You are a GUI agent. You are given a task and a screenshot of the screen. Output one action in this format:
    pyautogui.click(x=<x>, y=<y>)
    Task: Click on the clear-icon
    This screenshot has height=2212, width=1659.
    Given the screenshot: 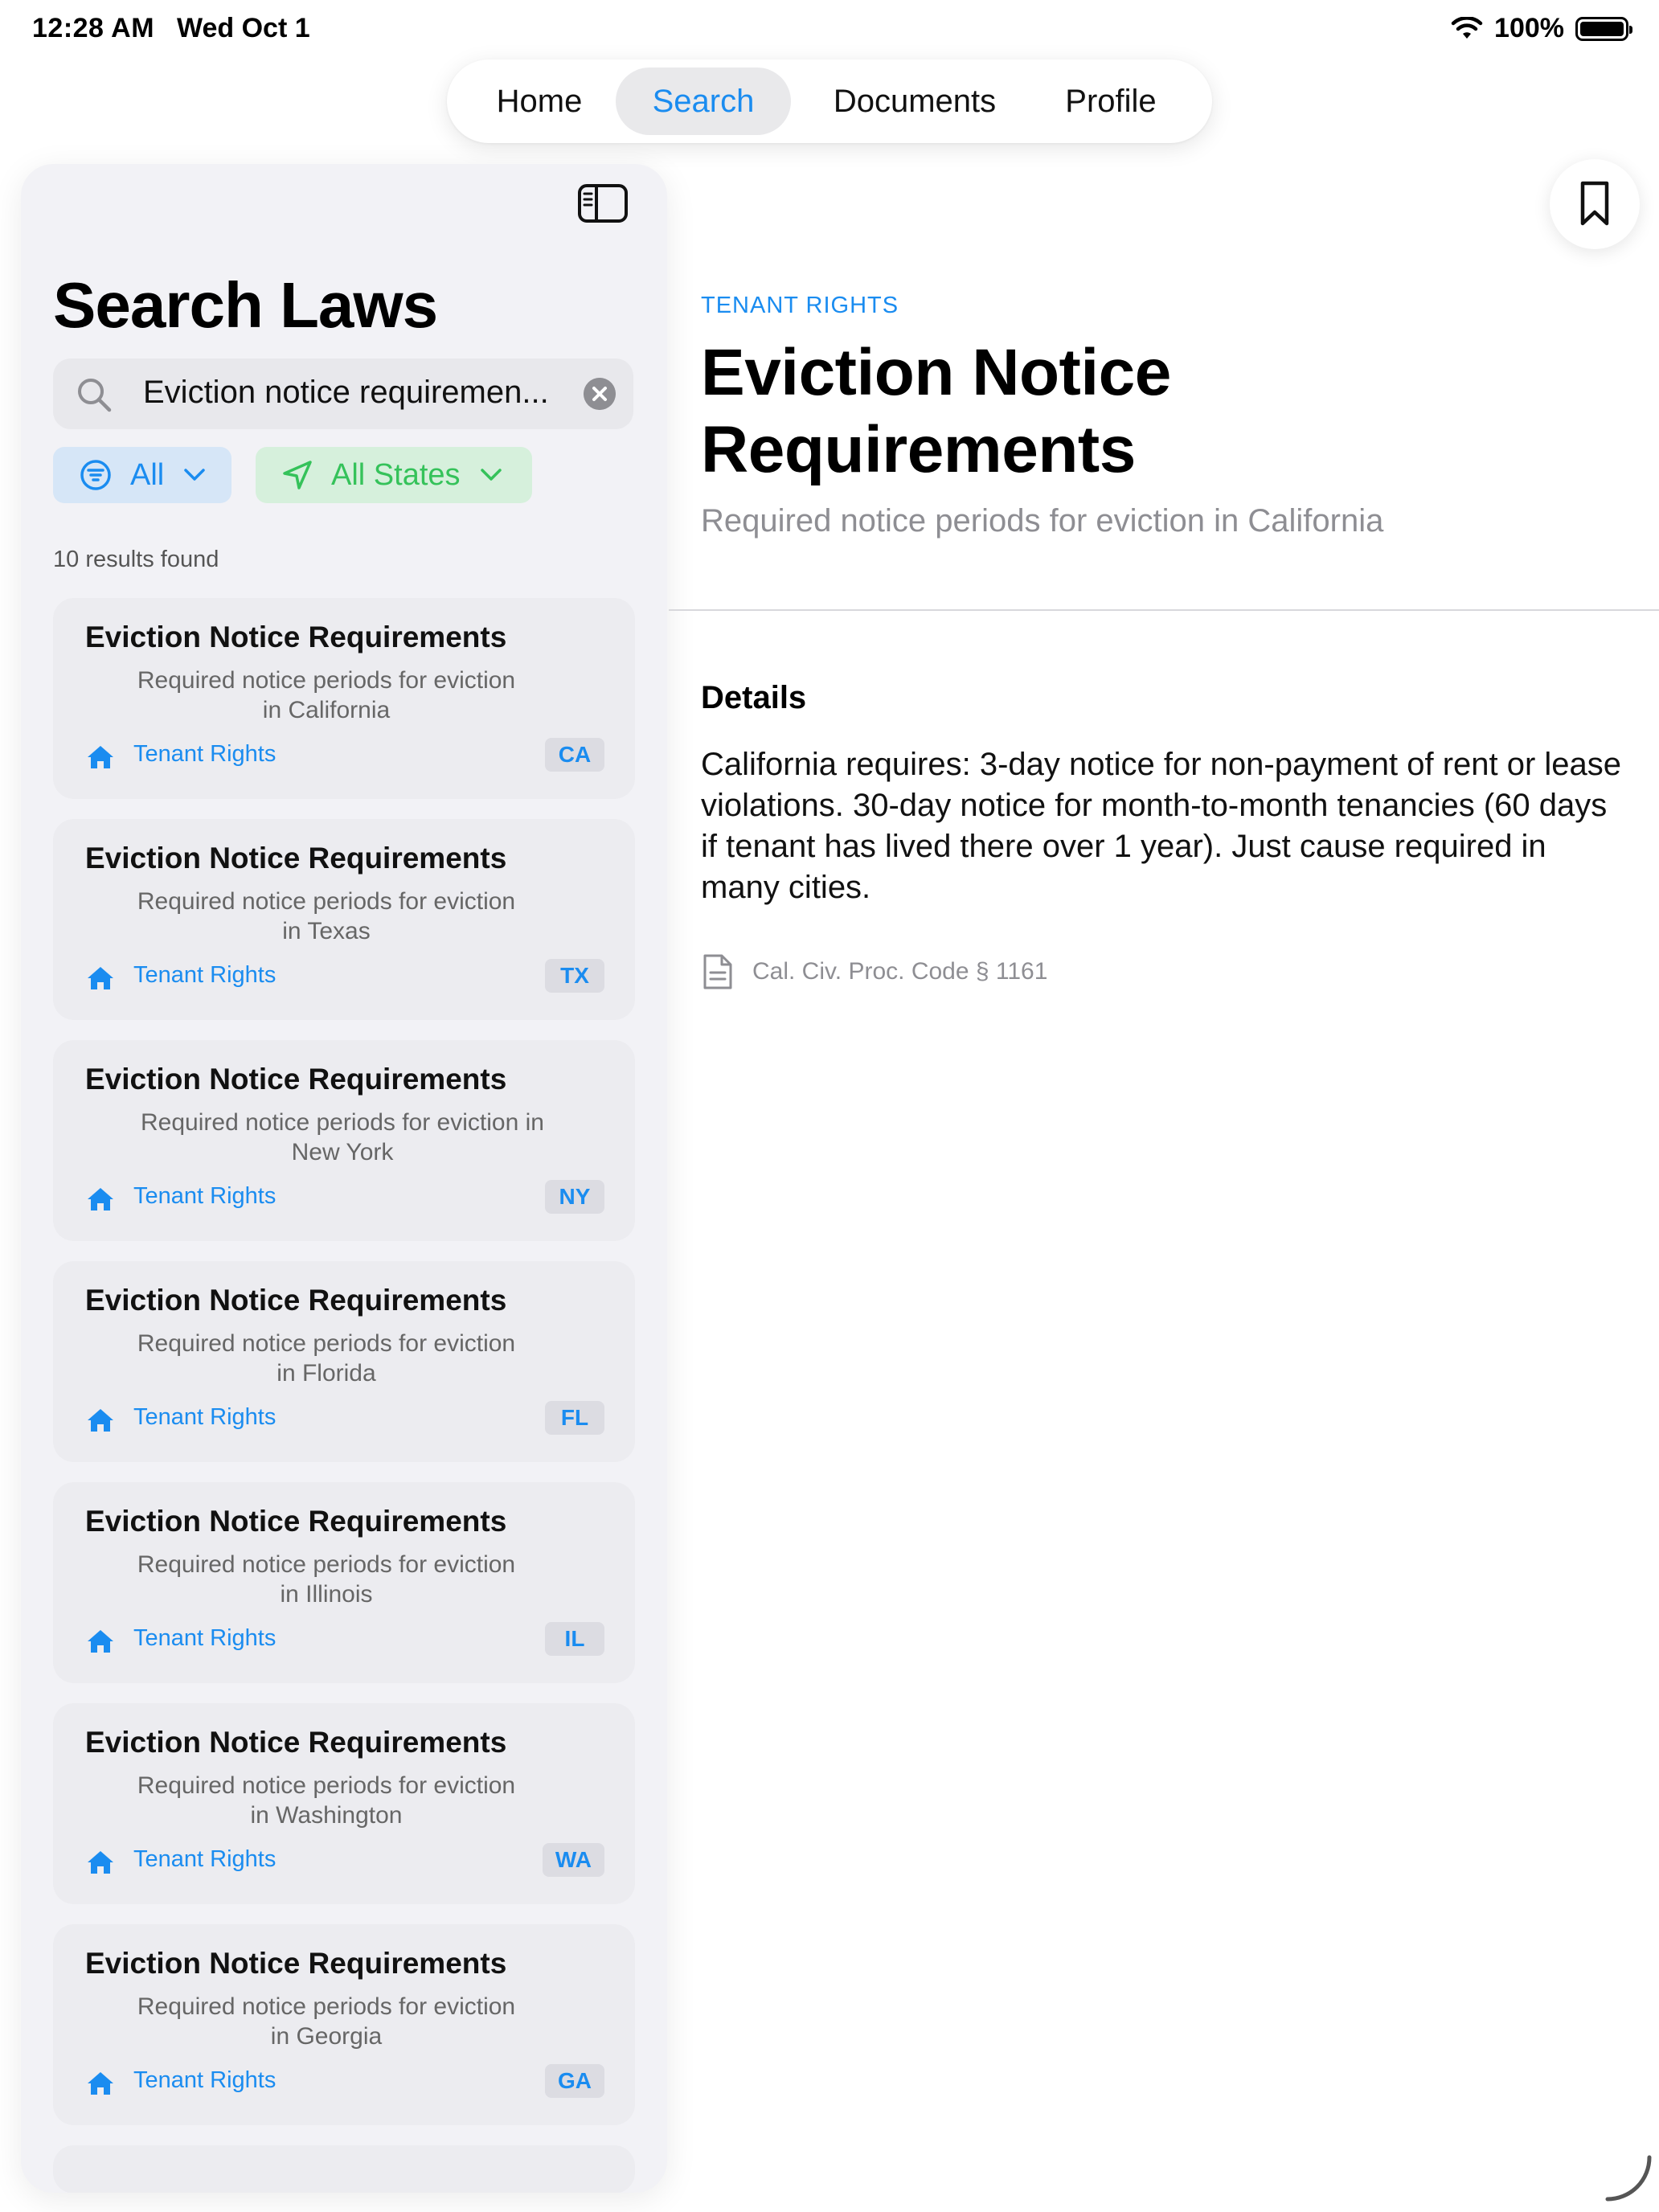 What is the action you would take?
    pyautogui.click(x=600, y=394)
    